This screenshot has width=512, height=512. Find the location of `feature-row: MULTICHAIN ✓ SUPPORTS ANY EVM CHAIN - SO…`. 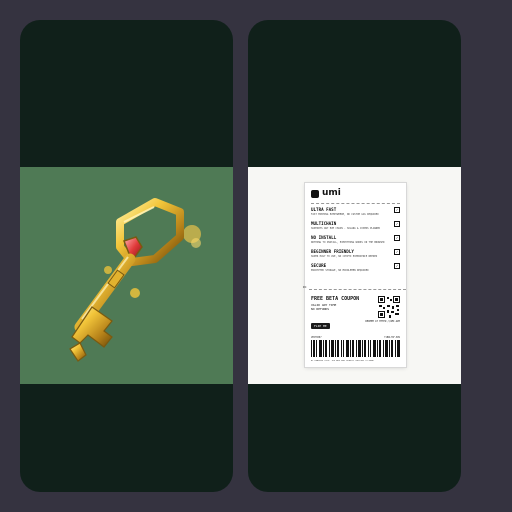

feature-row: MULTICHAIN ✓ SUPPORTS ANY EVM CHAIN - SO… is located at coordinates (355, 227).